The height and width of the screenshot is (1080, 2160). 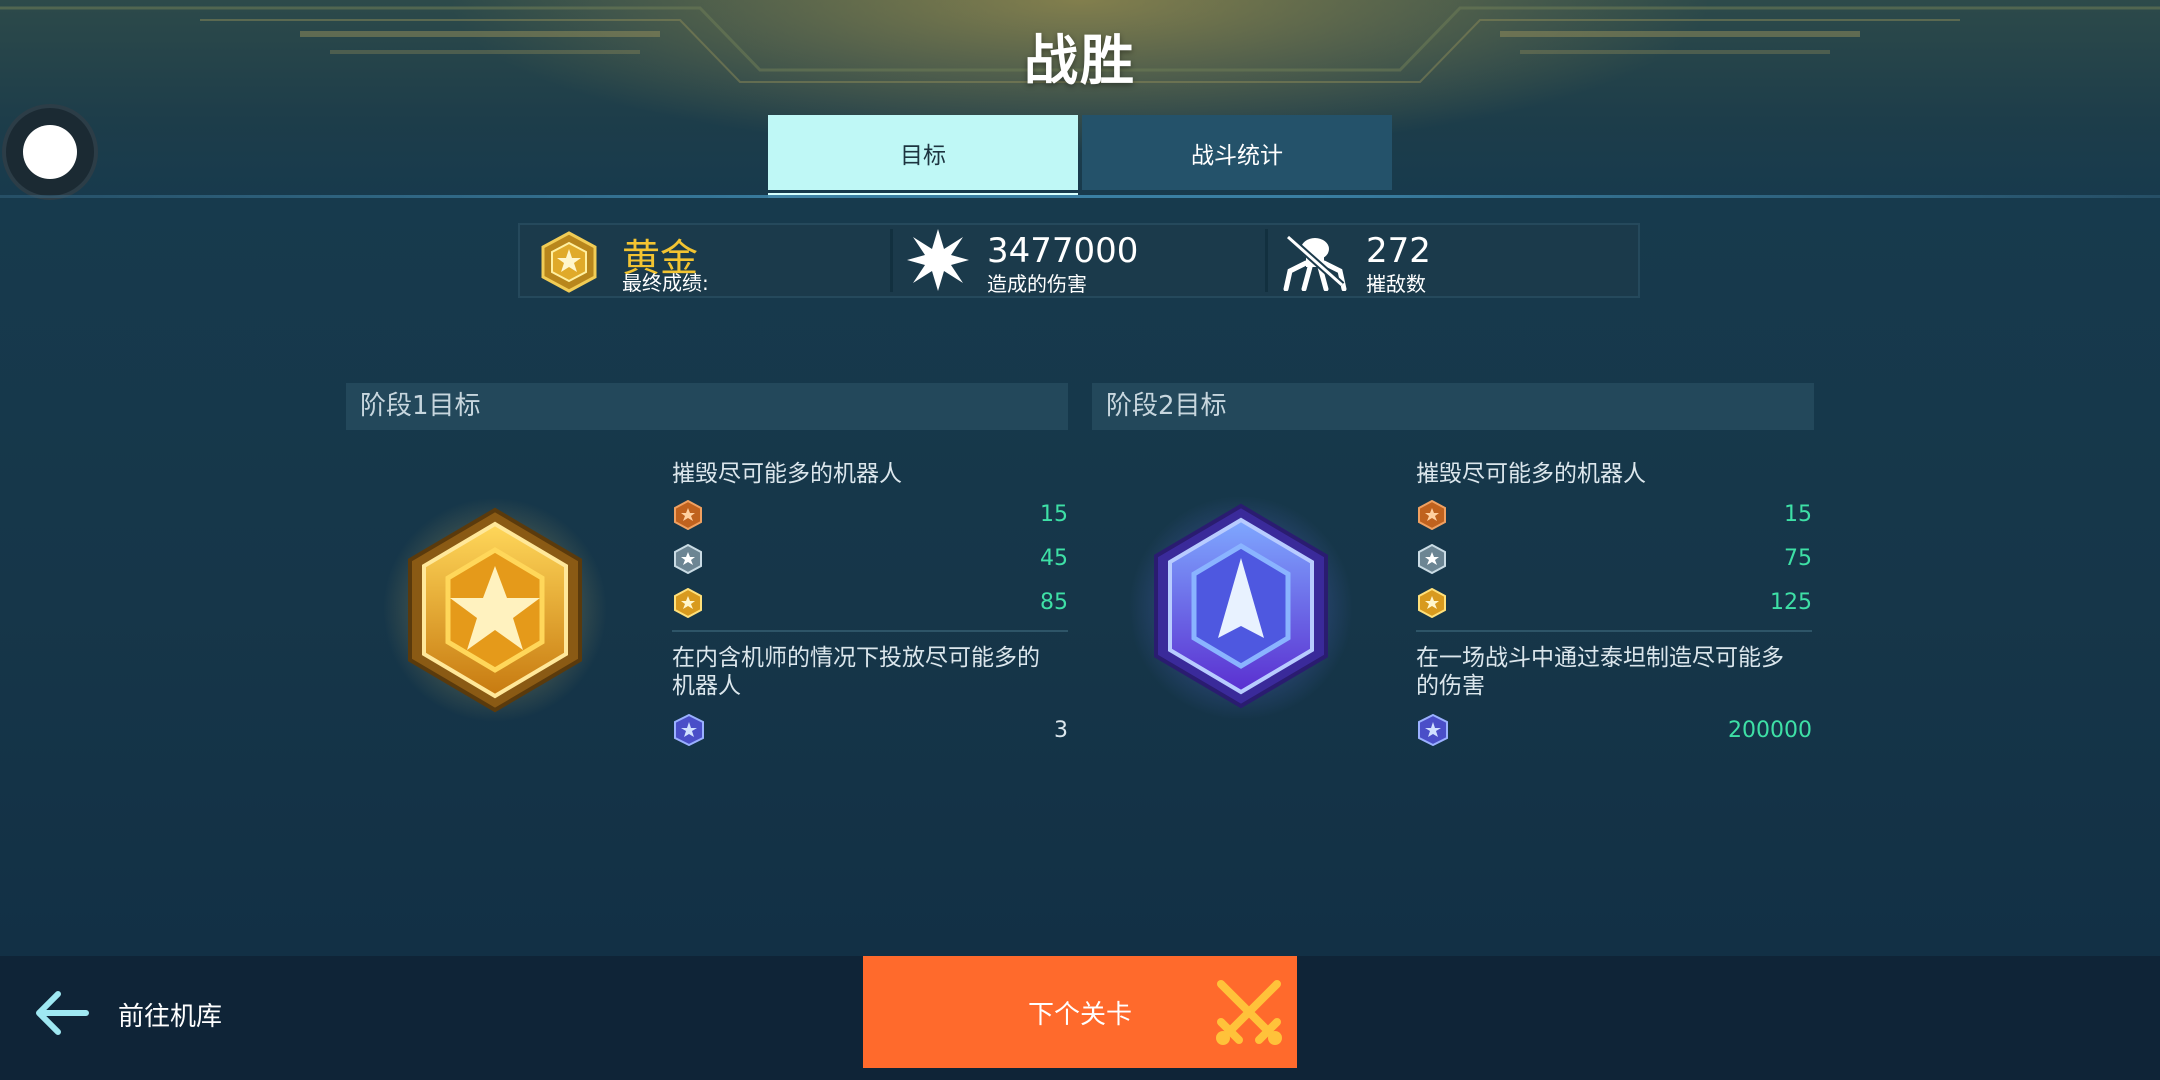 I want to click on header-divider, so click(x=1080, y=196).